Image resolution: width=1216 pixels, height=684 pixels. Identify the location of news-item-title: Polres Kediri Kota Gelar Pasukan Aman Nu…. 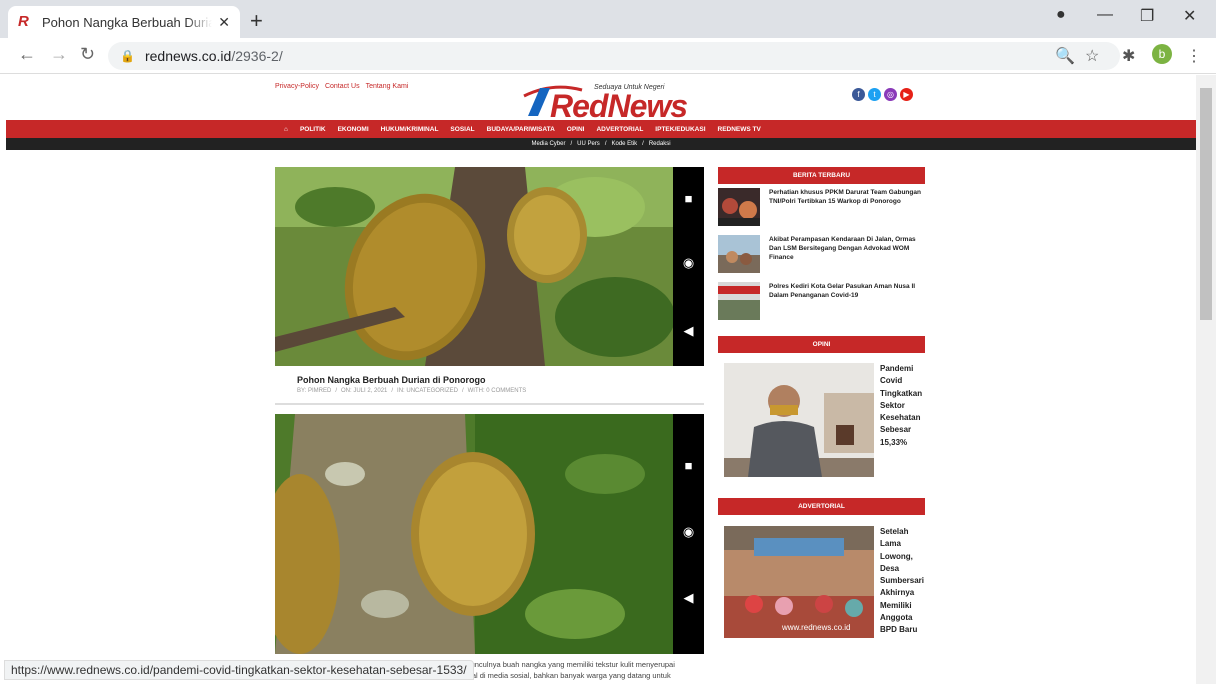
(845, 291).